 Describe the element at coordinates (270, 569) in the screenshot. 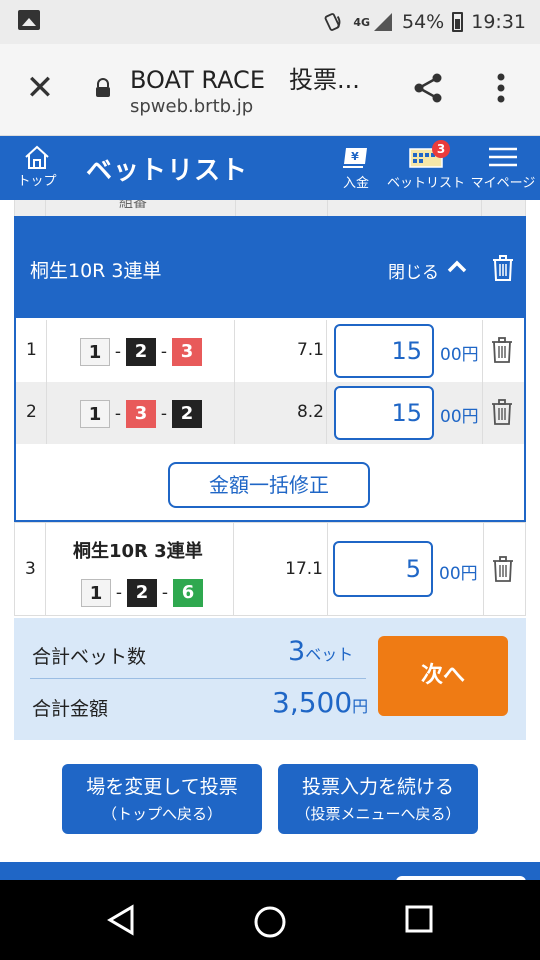

I see `bet-row: 3 桐生10R 3連単 1 - 2 - 6 17.1 5 00円` at that location.